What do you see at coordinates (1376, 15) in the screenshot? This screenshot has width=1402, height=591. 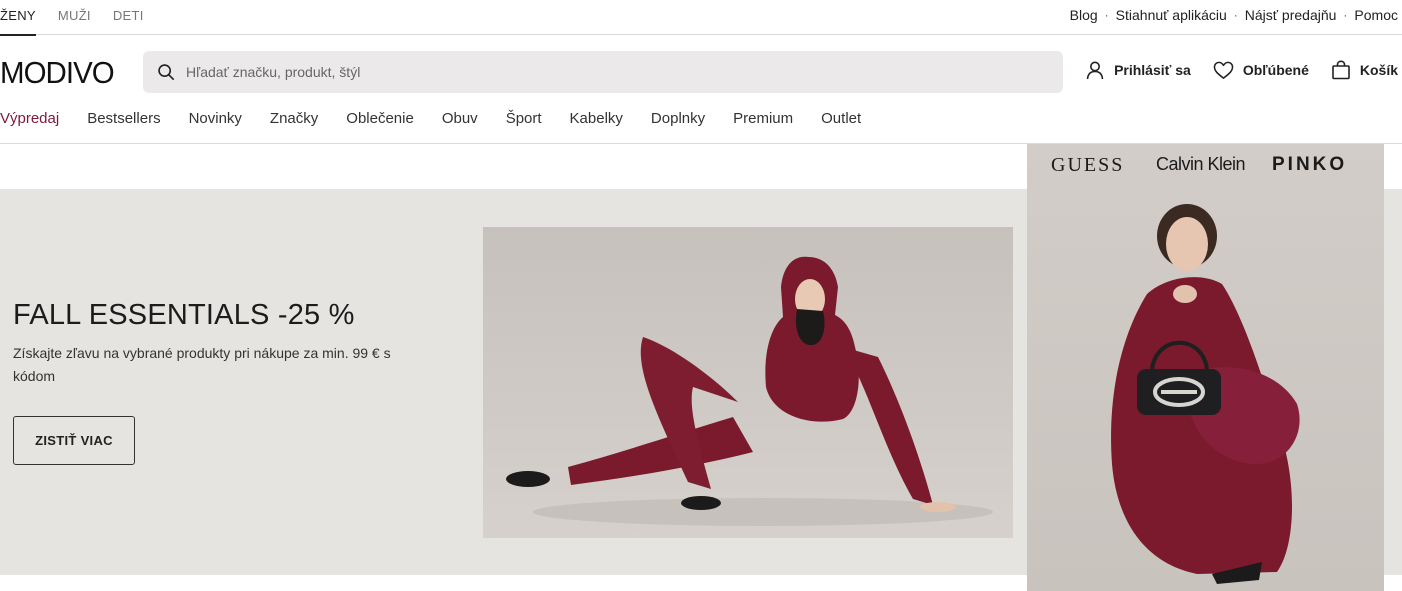 I see `help-link: Pomoc` at bounding box center [1376, 15].